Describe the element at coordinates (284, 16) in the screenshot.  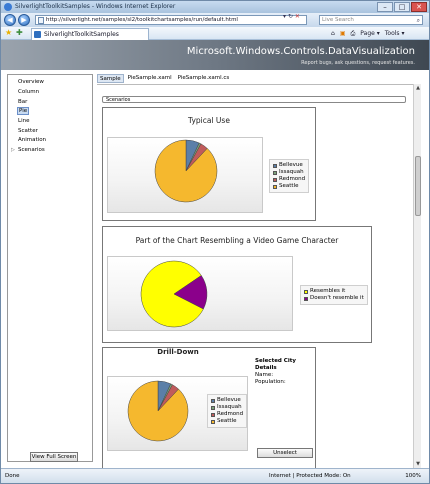
I see `dropdown-icon: ▾` at that location.